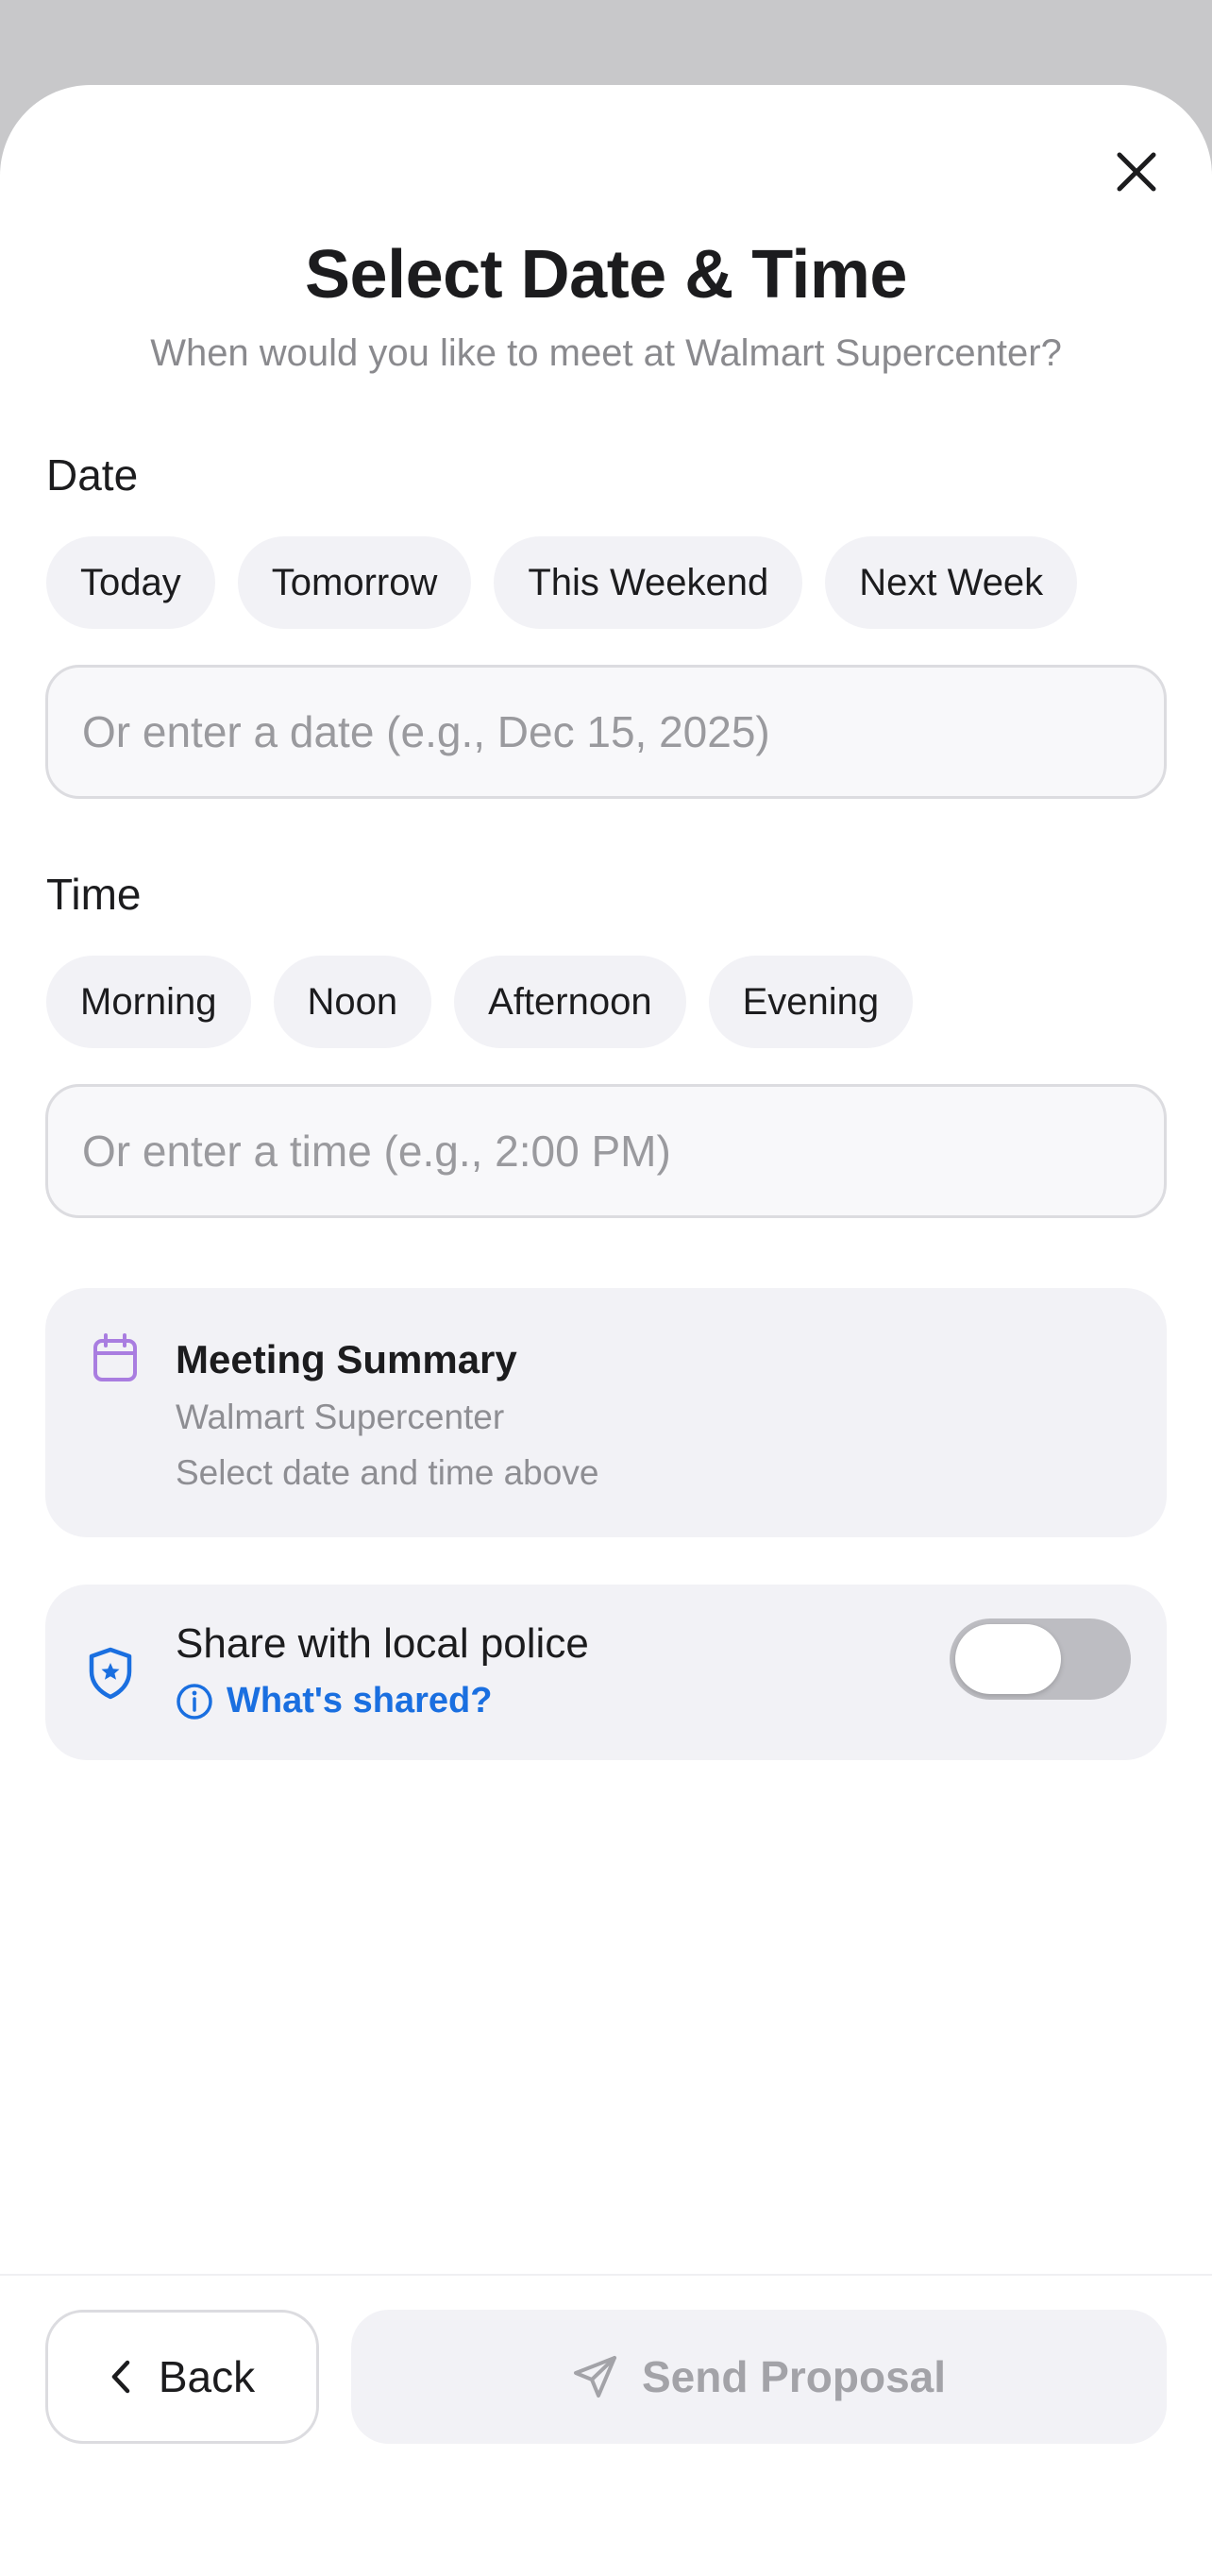 Image resolution: width=1212 pixels, height=2576 pixels. I want to click on time-chip-row: Morning Noon Afternoon Evening, so click(480, 1002).